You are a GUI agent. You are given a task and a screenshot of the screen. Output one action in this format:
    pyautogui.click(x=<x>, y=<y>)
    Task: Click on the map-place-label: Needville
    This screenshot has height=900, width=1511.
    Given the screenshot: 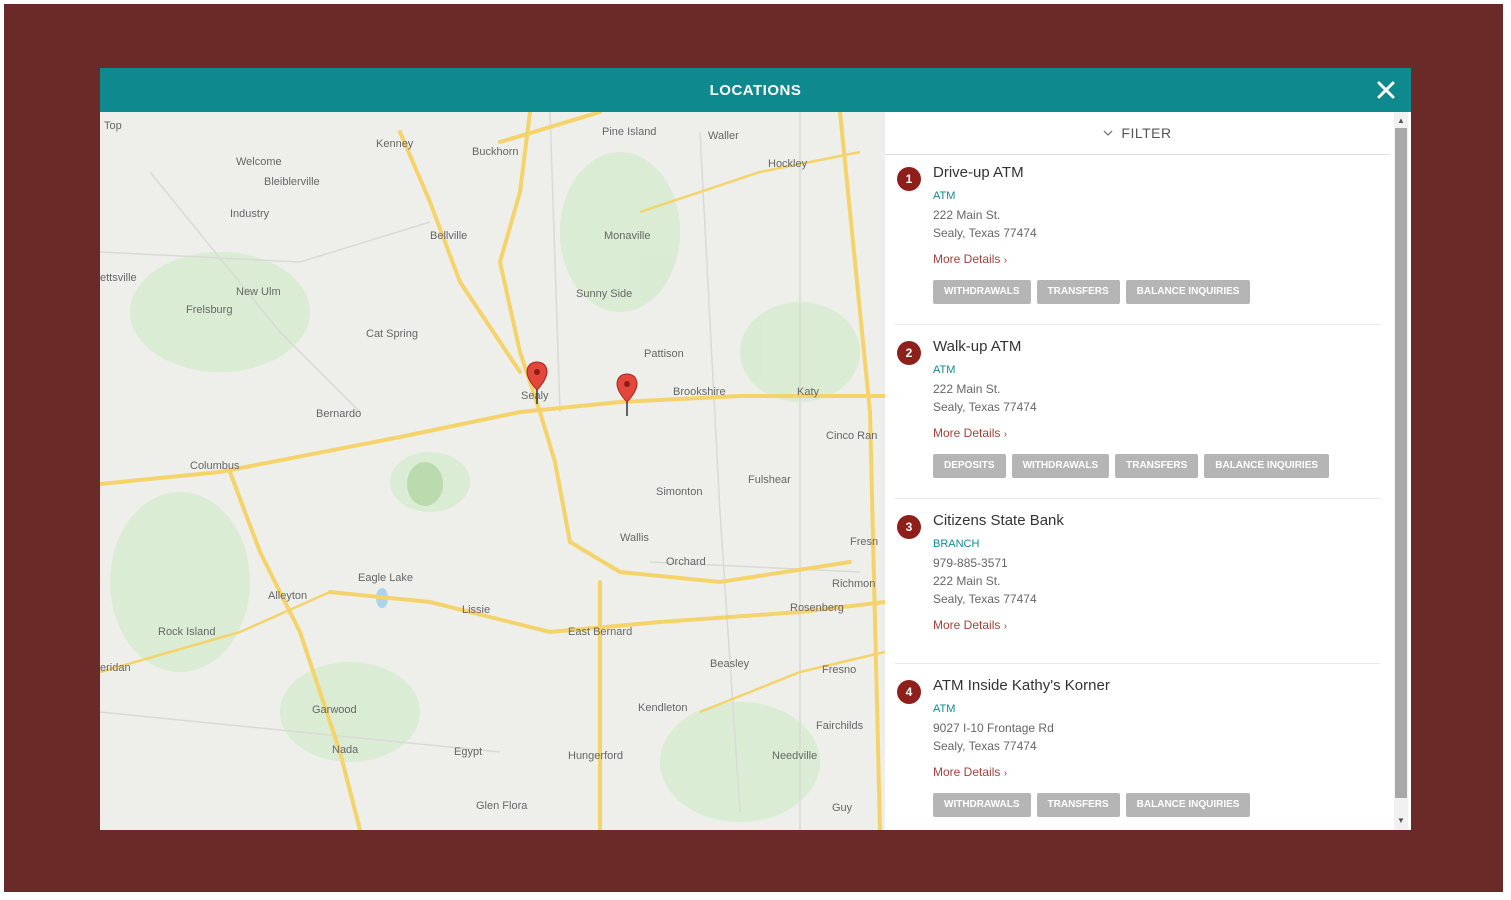 What is the action you would take?
    pyautogui.click(x=795, y=756)
    